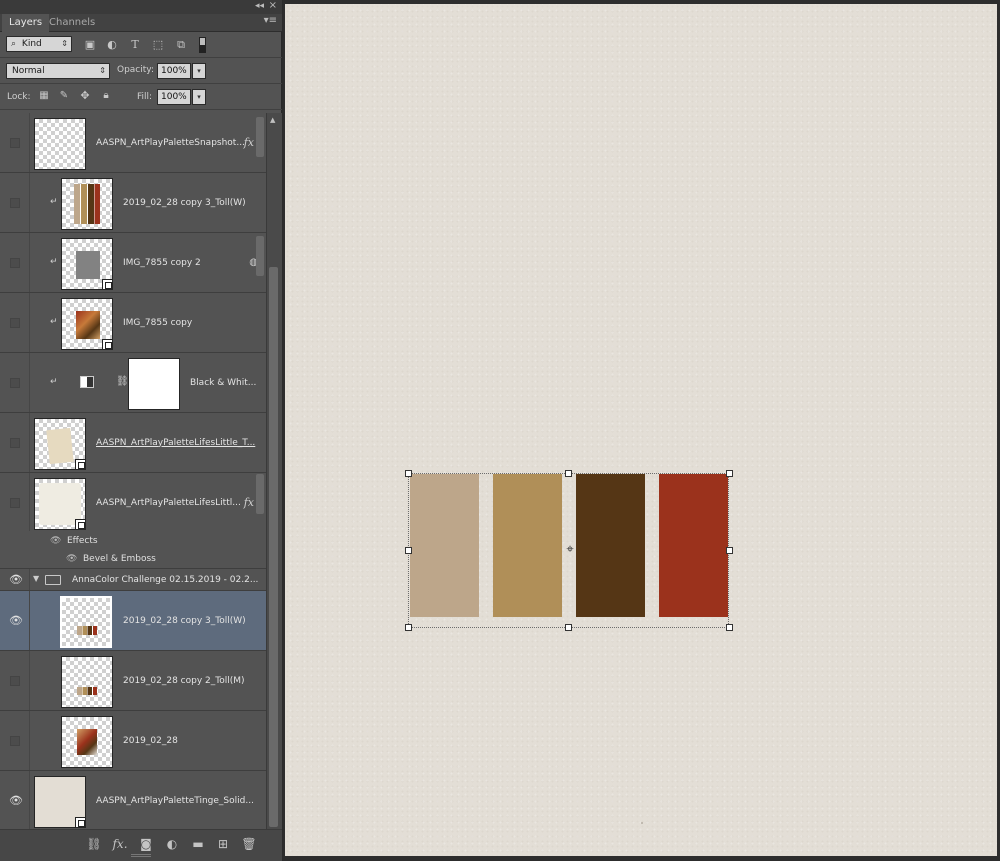 The height and width of the screenshot is (861, 1000). Describe the element at coordinates (94, 844) in the screenshot. I see `link-layers-icon: ⛓` at that location.